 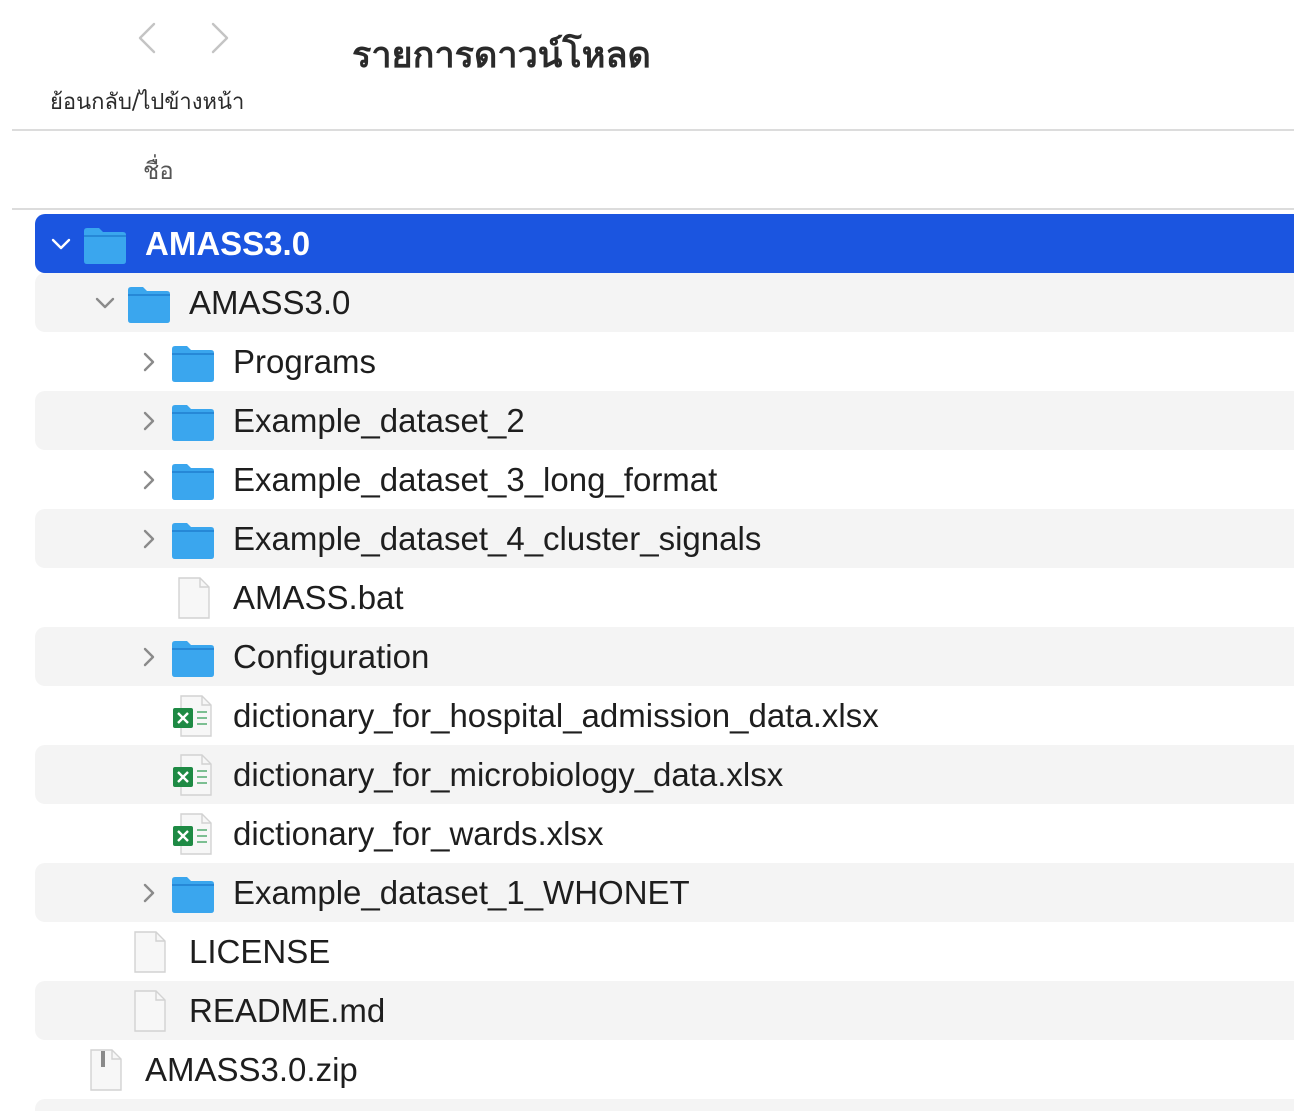 What do you see at coordinates (251, 1069) in the screenshot?
I see `list-item-label: AMASS3.0.zip` at bounding box center [251, 1069].